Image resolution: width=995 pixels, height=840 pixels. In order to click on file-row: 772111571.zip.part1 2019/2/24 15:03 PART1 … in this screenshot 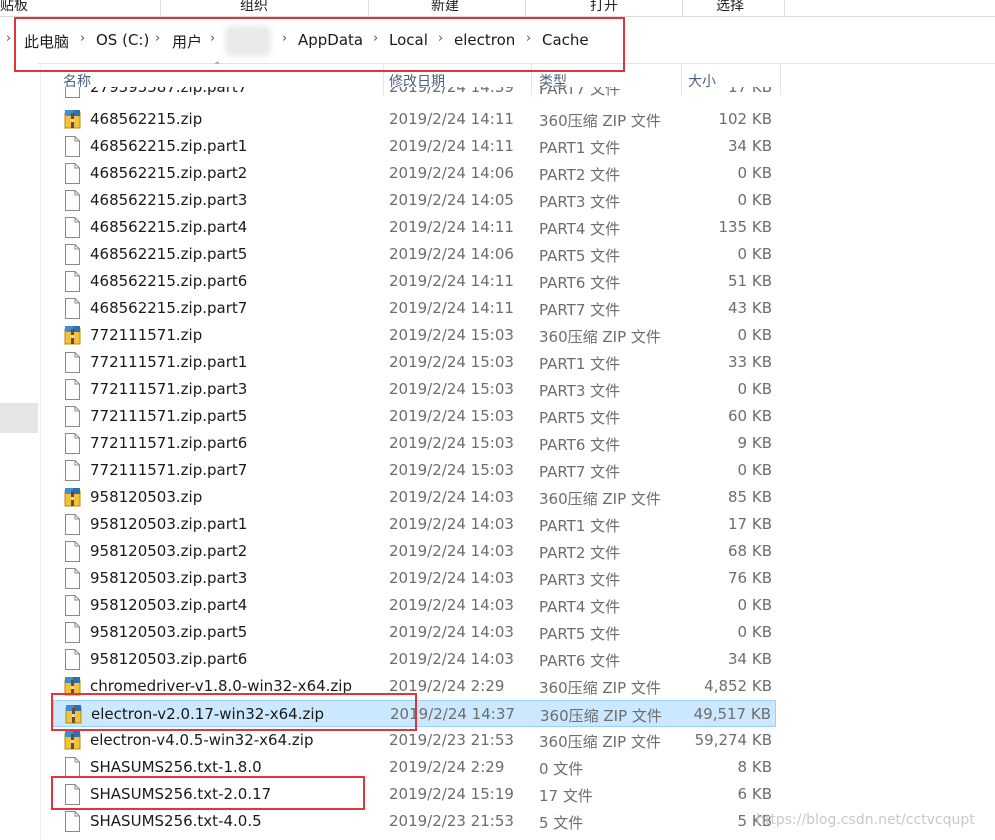, I will do `click(414, 362)`.